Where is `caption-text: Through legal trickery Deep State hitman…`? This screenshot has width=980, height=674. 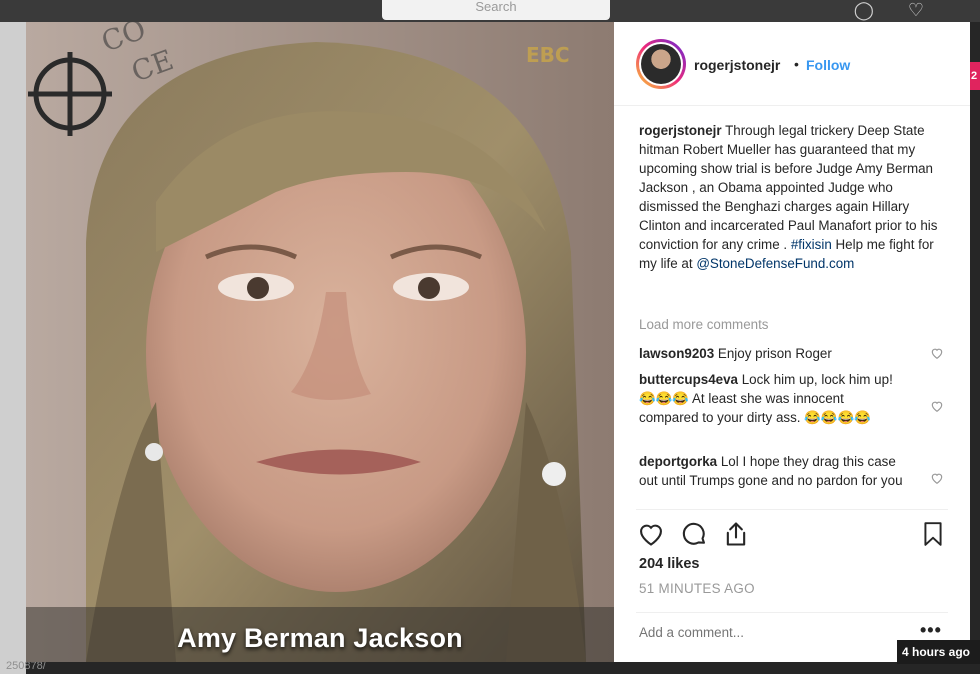 caption-text: Through legal trickery Deep State hitman… is located at coordinates (788, 187).